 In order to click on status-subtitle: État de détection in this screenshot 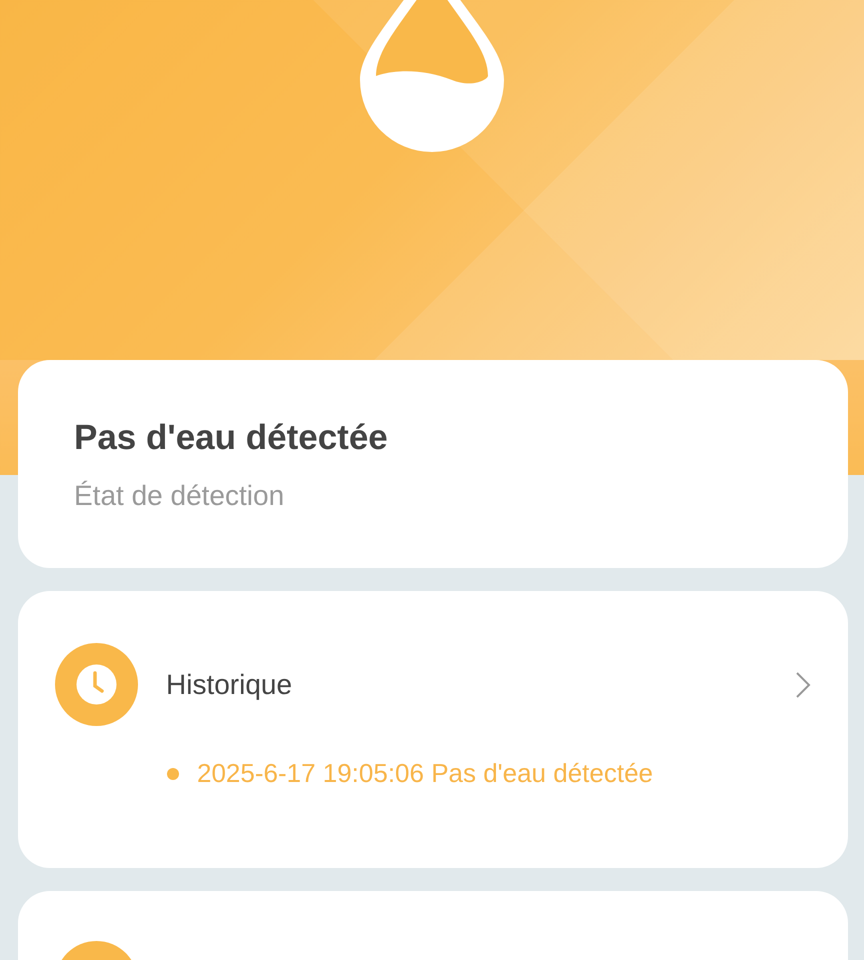, I will do `click(180, 496)`.